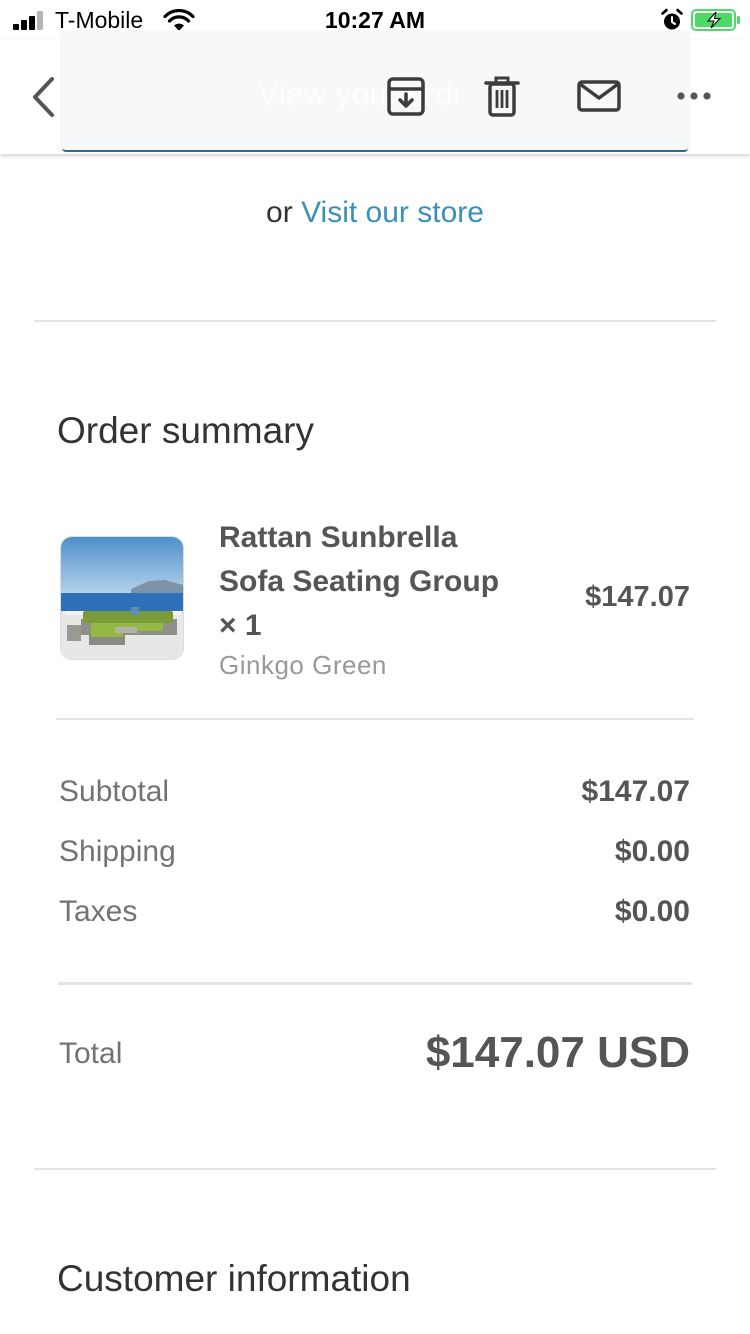 The width and height of the screenshot is (750, 1334). What do you see at coordinates (599, 96) in the screenshot?
I see `mail-icon` at bounding box center [599, 96].